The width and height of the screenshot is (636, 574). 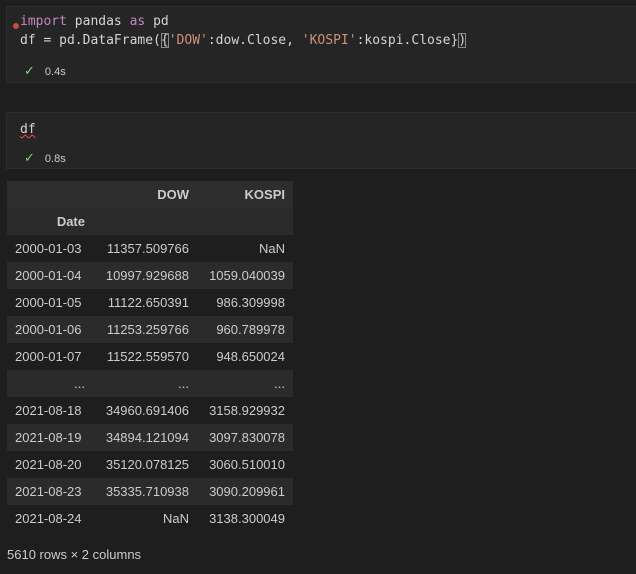 What do you see at coordinates (254, 40) in the screenshot?
I see `code-token: :dow.Close,` at bounding box center [254, 40].